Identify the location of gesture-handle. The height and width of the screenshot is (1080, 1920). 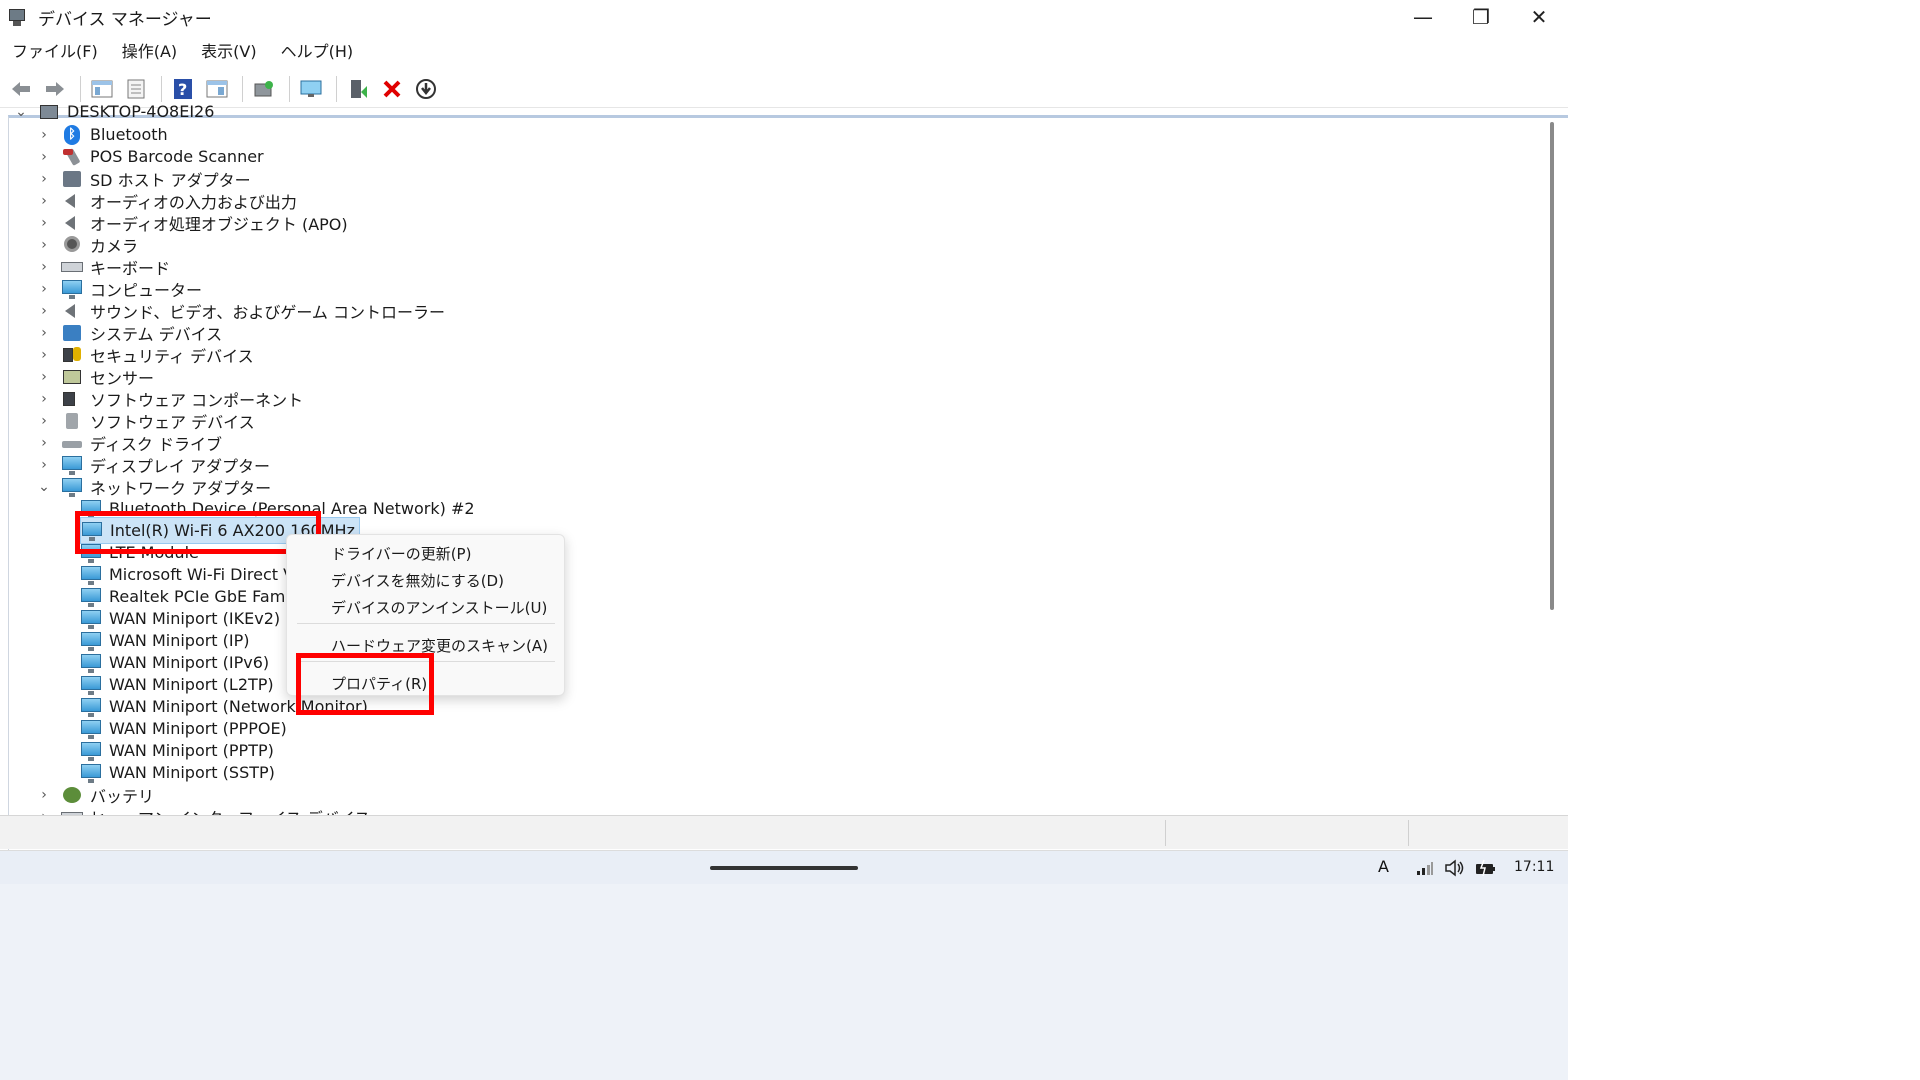
(784, 868).